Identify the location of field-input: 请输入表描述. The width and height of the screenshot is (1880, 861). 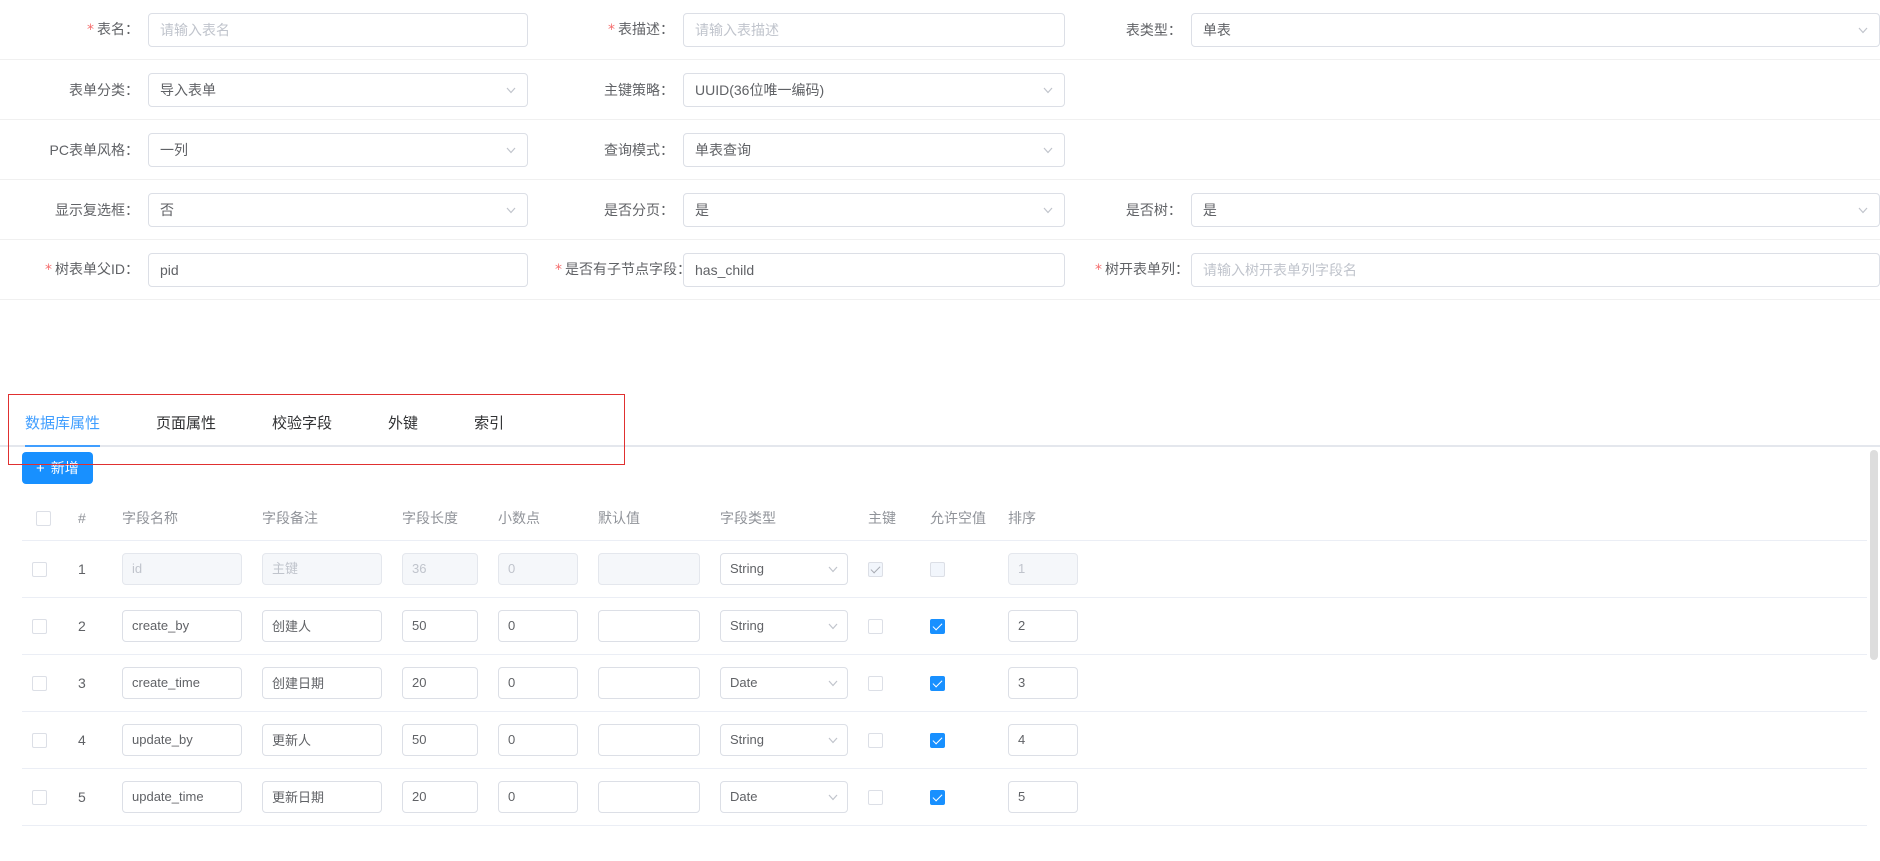
(874, 29).